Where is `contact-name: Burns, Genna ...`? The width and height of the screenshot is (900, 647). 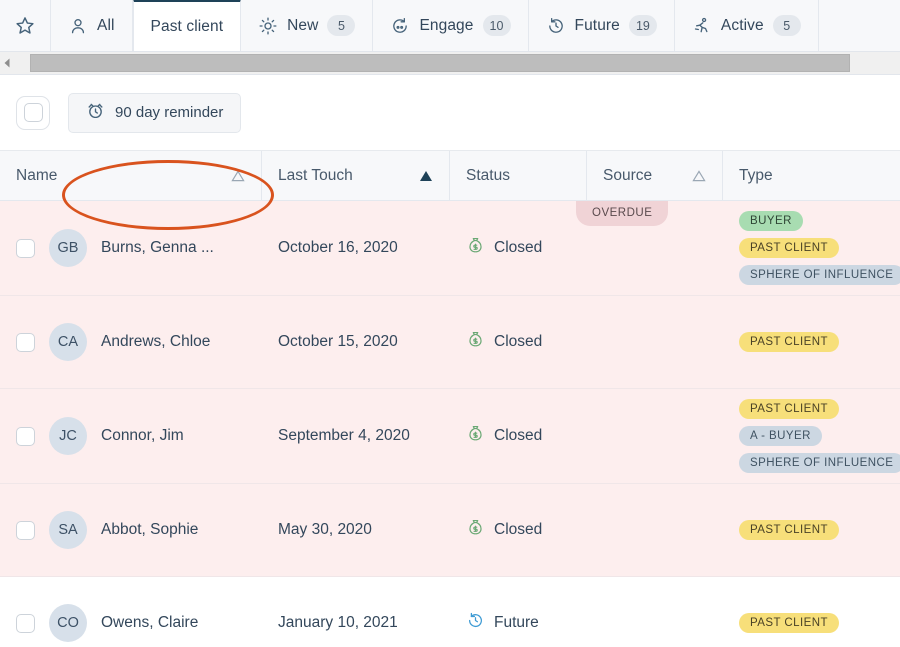
contact-name: Burns, Genna ... is located at coordinates (157, 248).